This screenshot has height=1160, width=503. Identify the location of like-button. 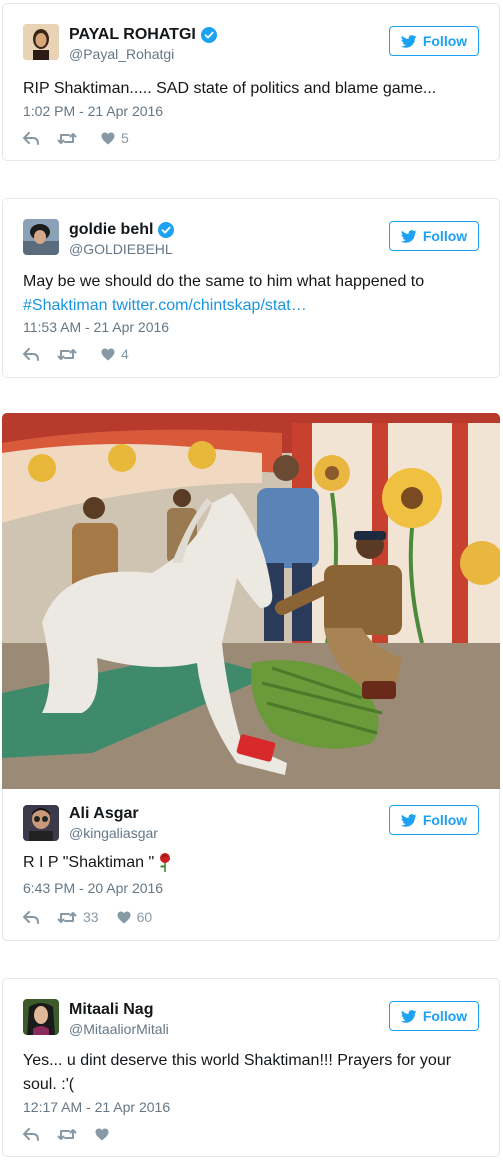
(102, 1134).